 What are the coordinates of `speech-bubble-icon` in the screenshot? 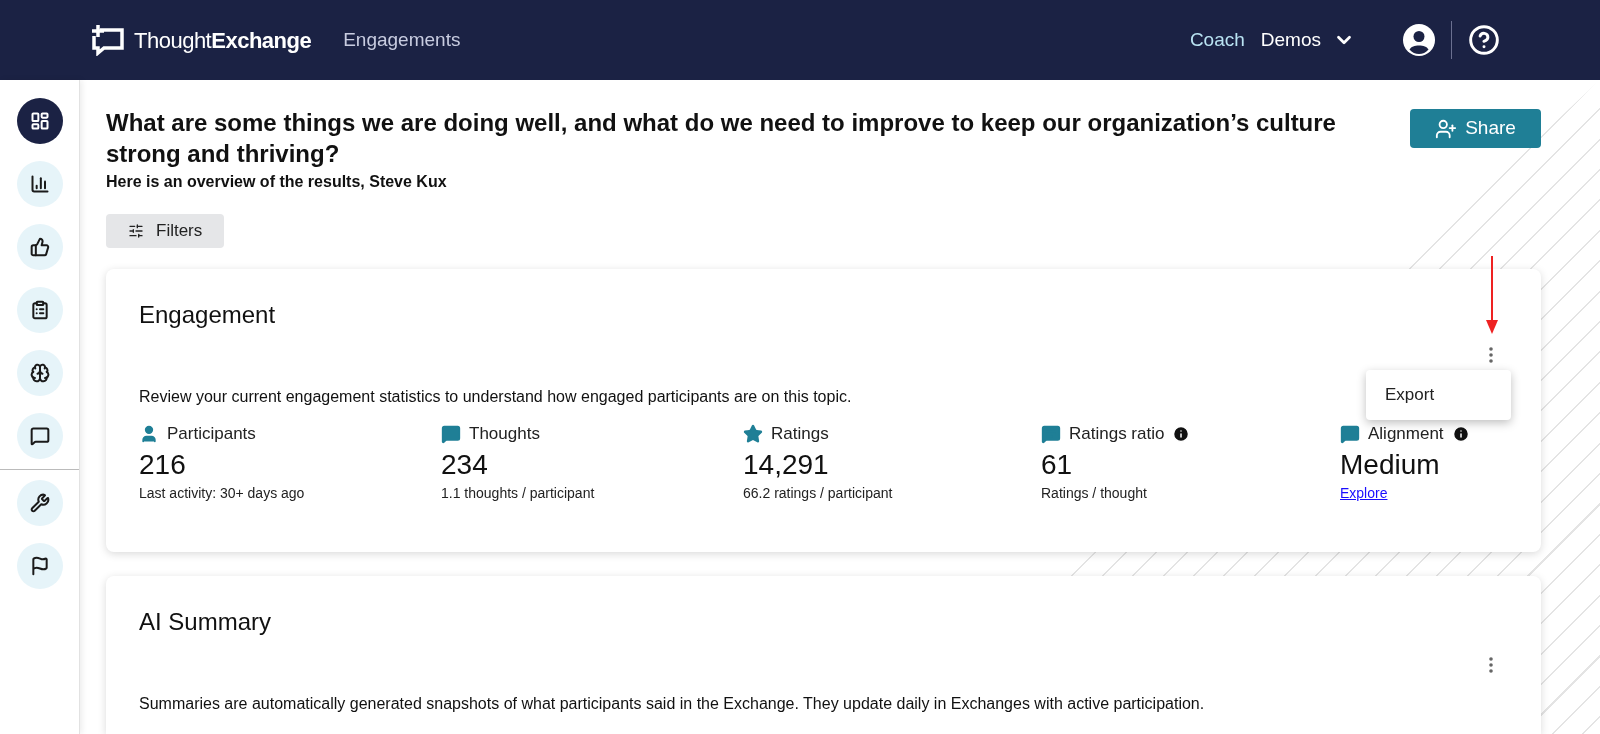 It's located at (451, 433).